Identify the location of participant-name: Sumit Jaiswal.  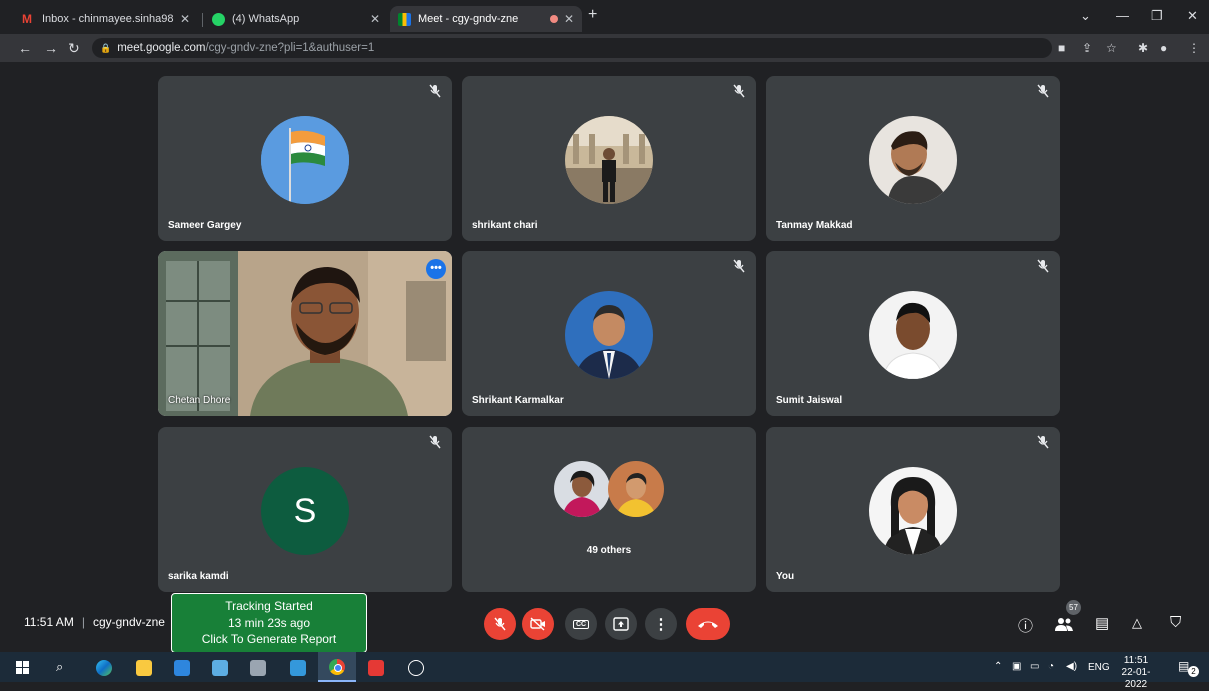
(809, 400).